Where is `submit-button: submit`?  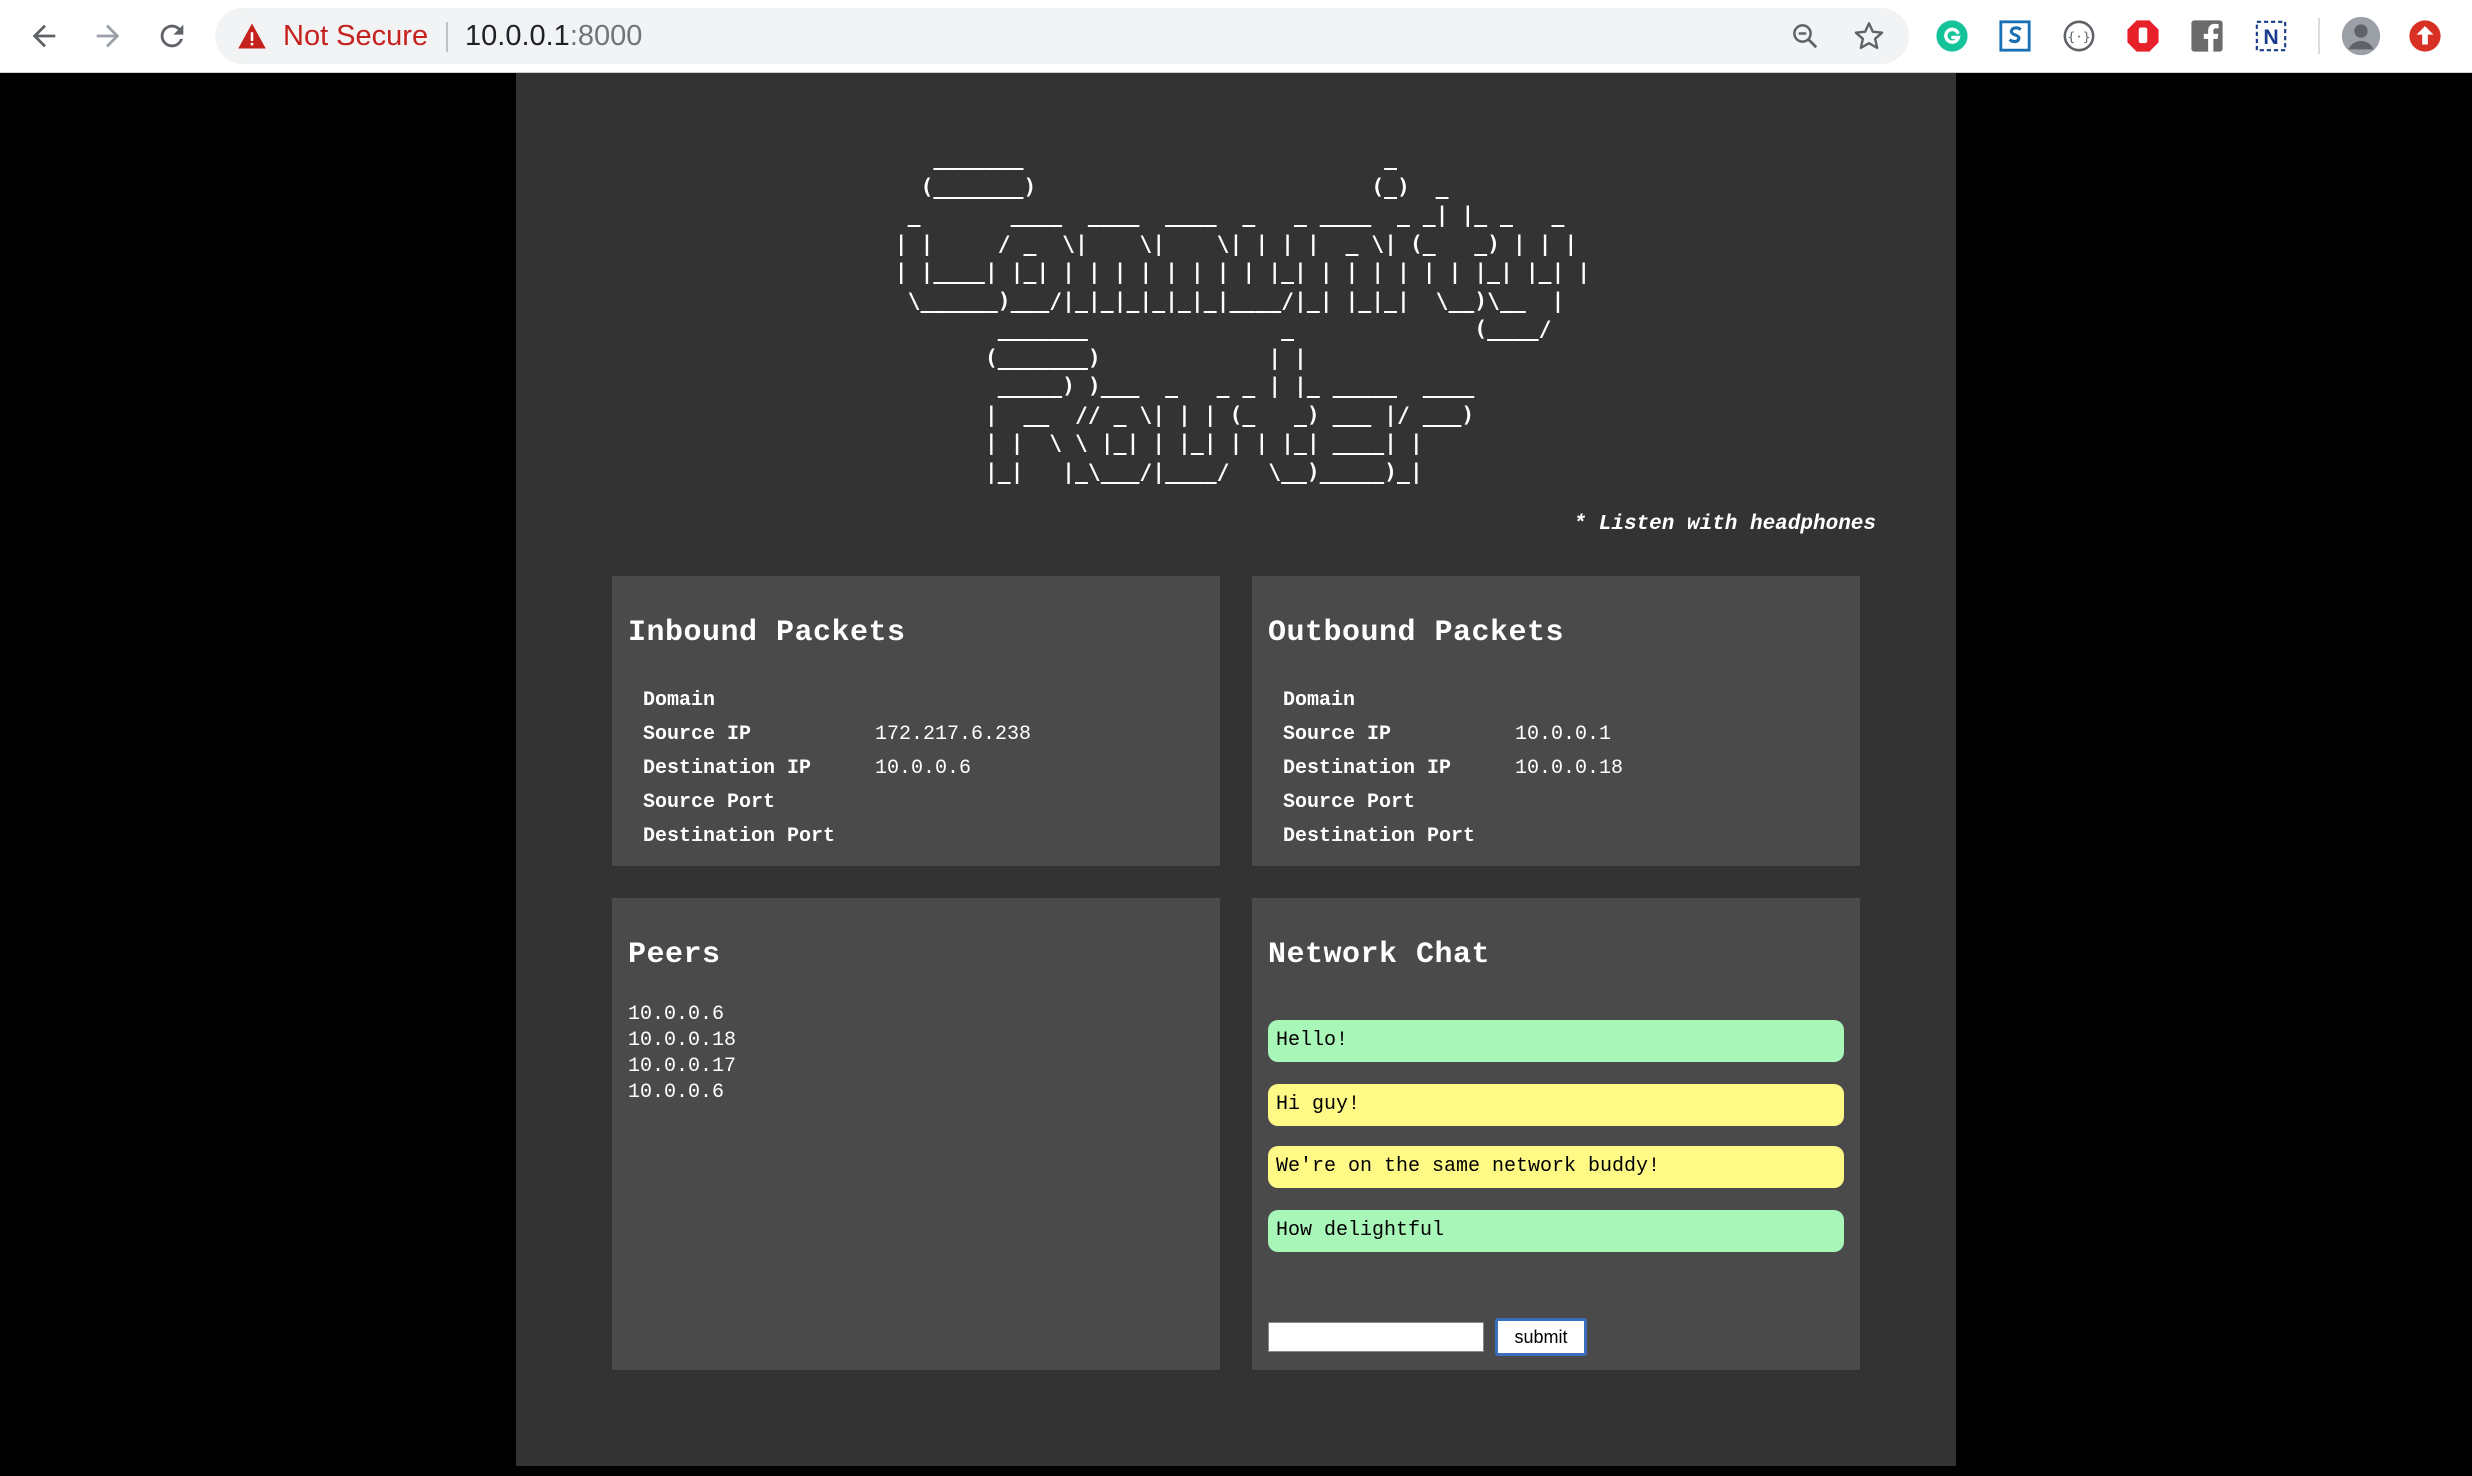 submit-button: submit is located at coordinates (1541, 1337).